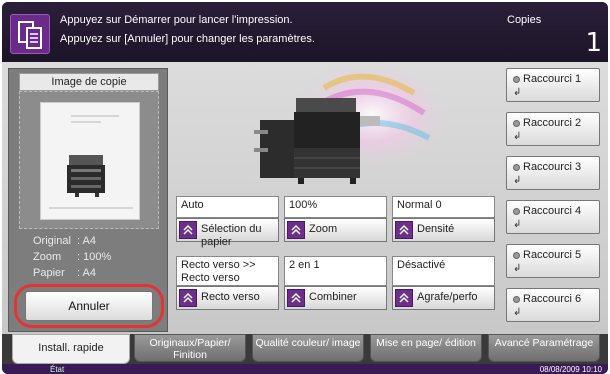  Describe the element at coordinates (593, 43) in the screenshot. I see `copies-value: 1` at that location.